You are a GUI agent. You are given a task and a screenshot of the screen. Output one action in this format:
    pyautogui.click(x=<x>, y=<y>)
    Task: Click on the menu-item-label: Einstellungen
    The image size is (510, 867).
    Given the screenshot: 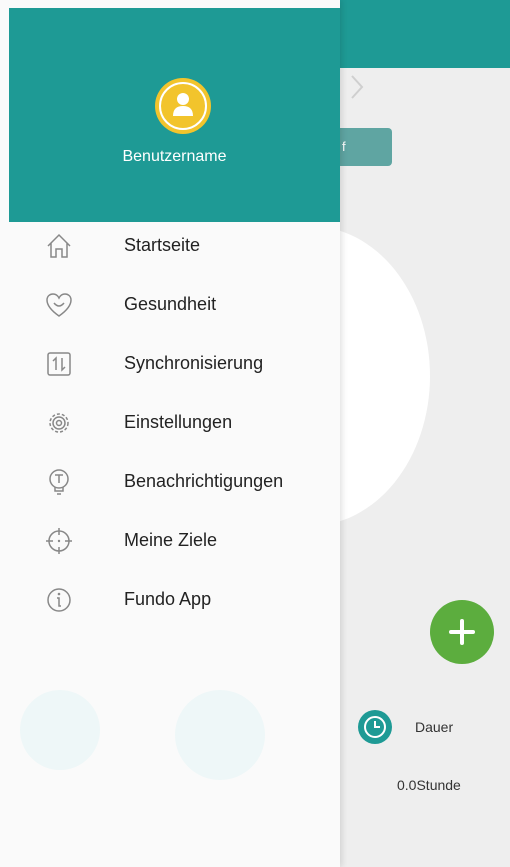 What is the action you would take?
    pyautogui.click(x=178, y=422)
    